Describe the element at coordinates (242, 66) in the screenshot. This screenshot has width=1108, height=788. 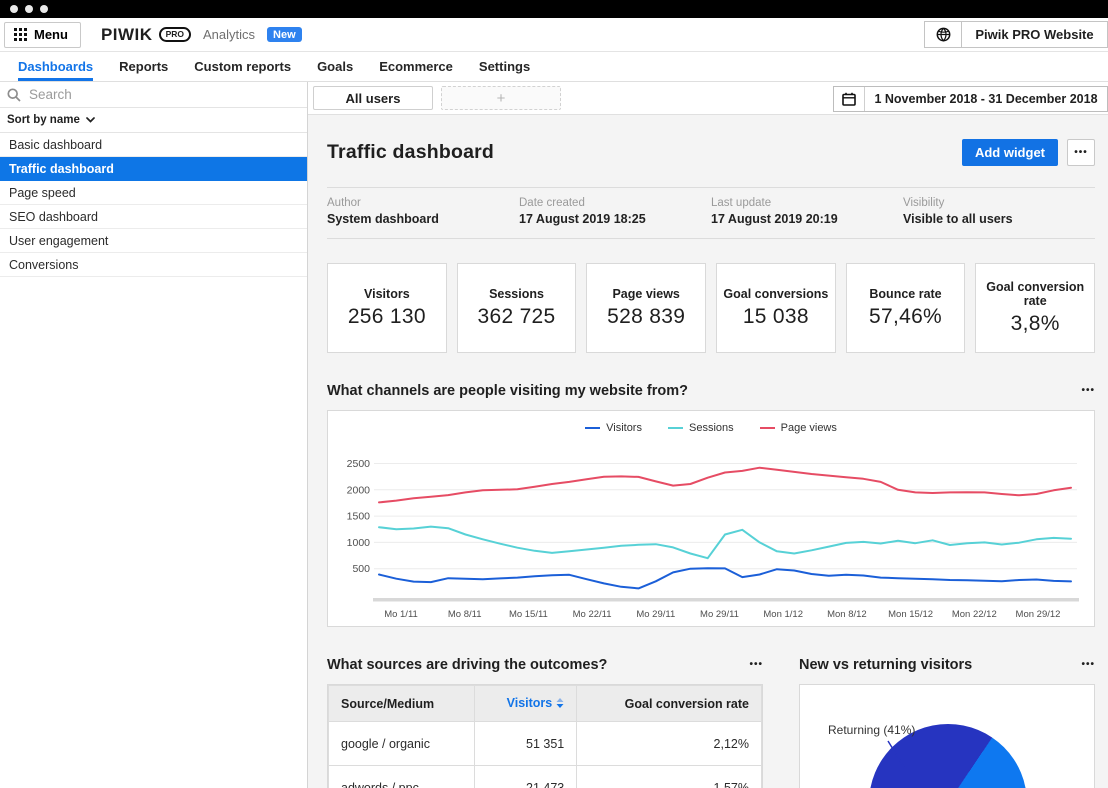
I see `tab-custom-reports: Custom reports` at that location.